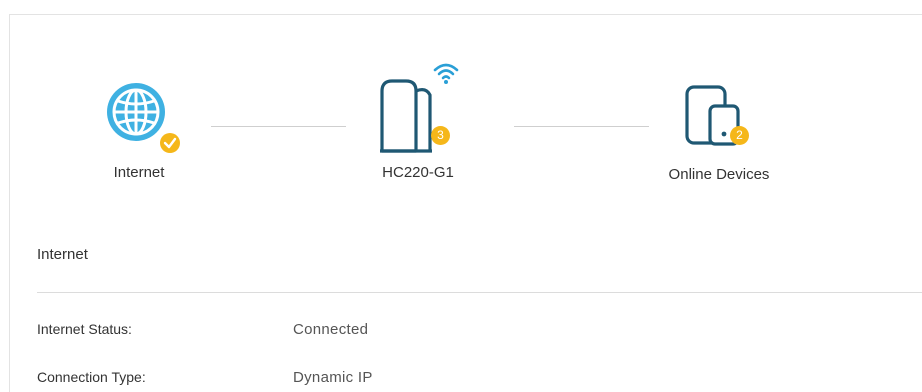  What do you see at coordinates (139, 172) in the screenshot?
I see `internet-label: Internet` at bounding box center [139, 172].